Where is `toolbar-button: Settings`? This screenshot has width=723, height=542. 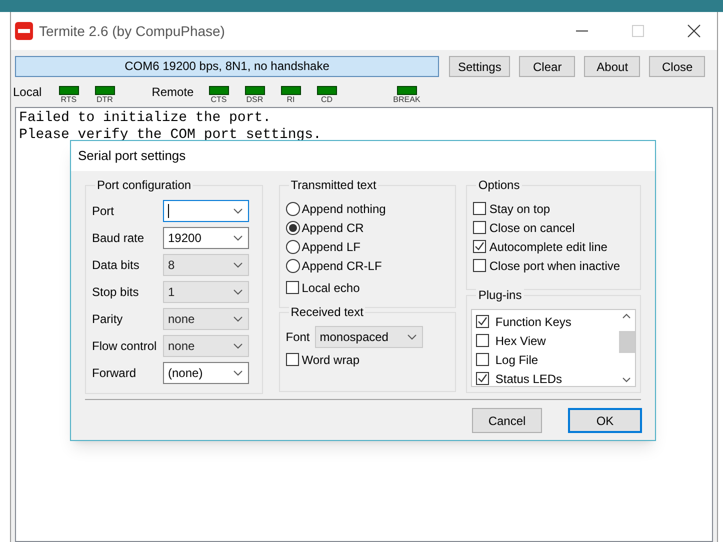
toolbar-button: Settings is located at coordinates (479, 66).